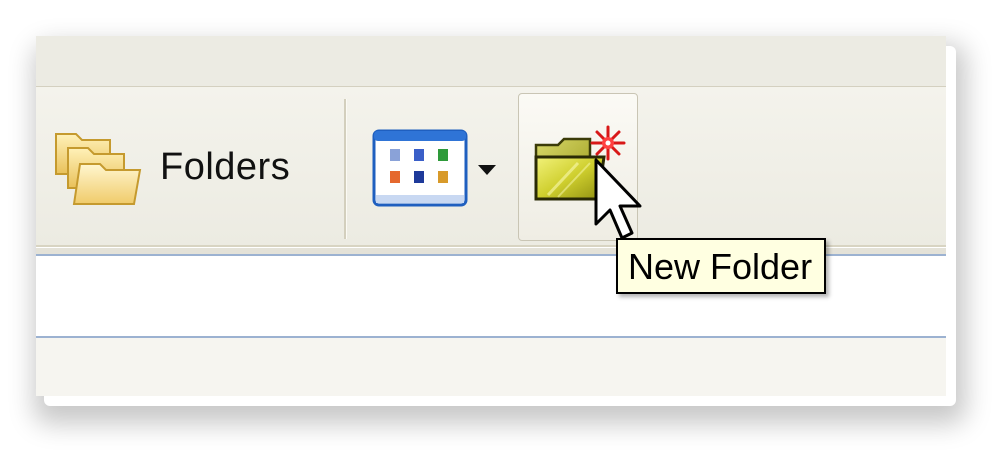 Image resolution: width=1000 pixels, height=452 pixels. What do you see at coordinates (491, 367) in the screenshot?
I see `content-pane` at bounding box center [491, 367].